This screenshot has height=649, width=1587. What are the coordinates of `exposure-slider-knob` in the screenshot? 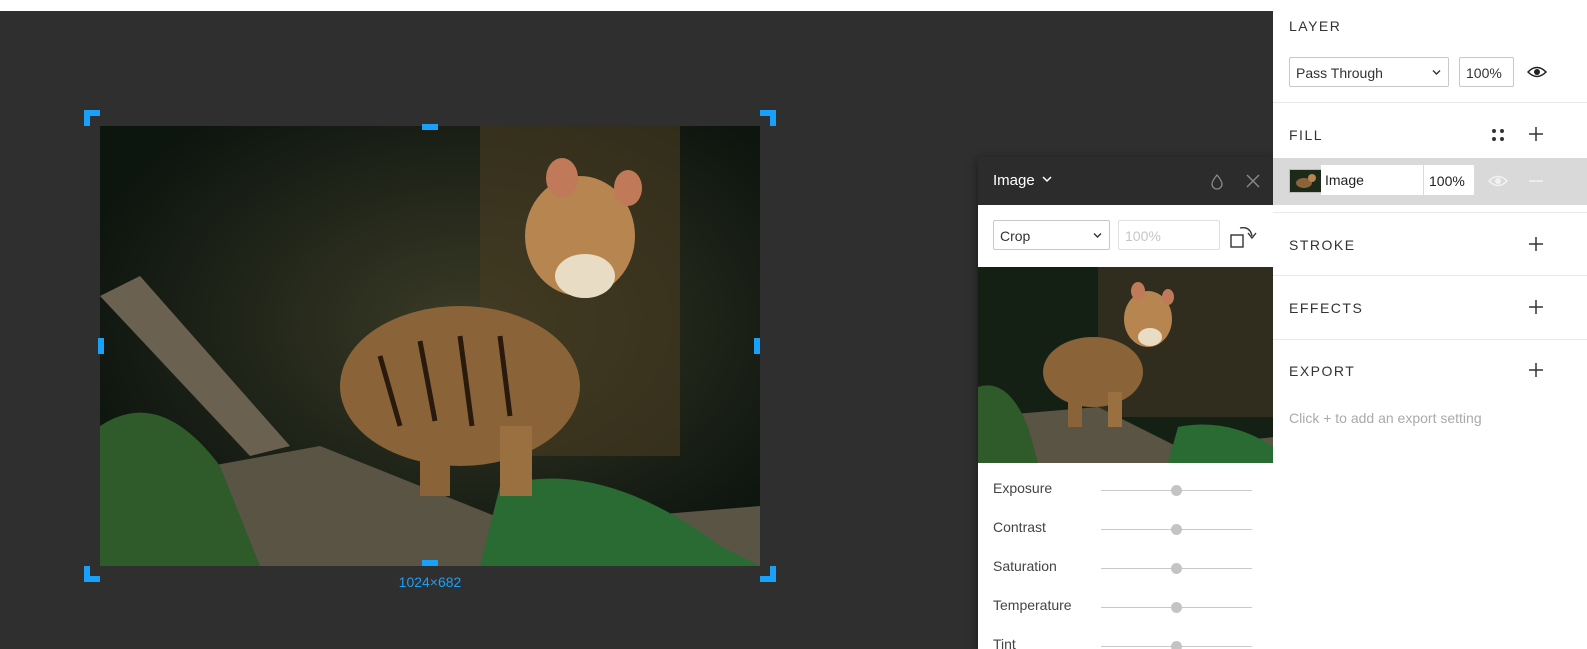 It's located at (1176, 490).